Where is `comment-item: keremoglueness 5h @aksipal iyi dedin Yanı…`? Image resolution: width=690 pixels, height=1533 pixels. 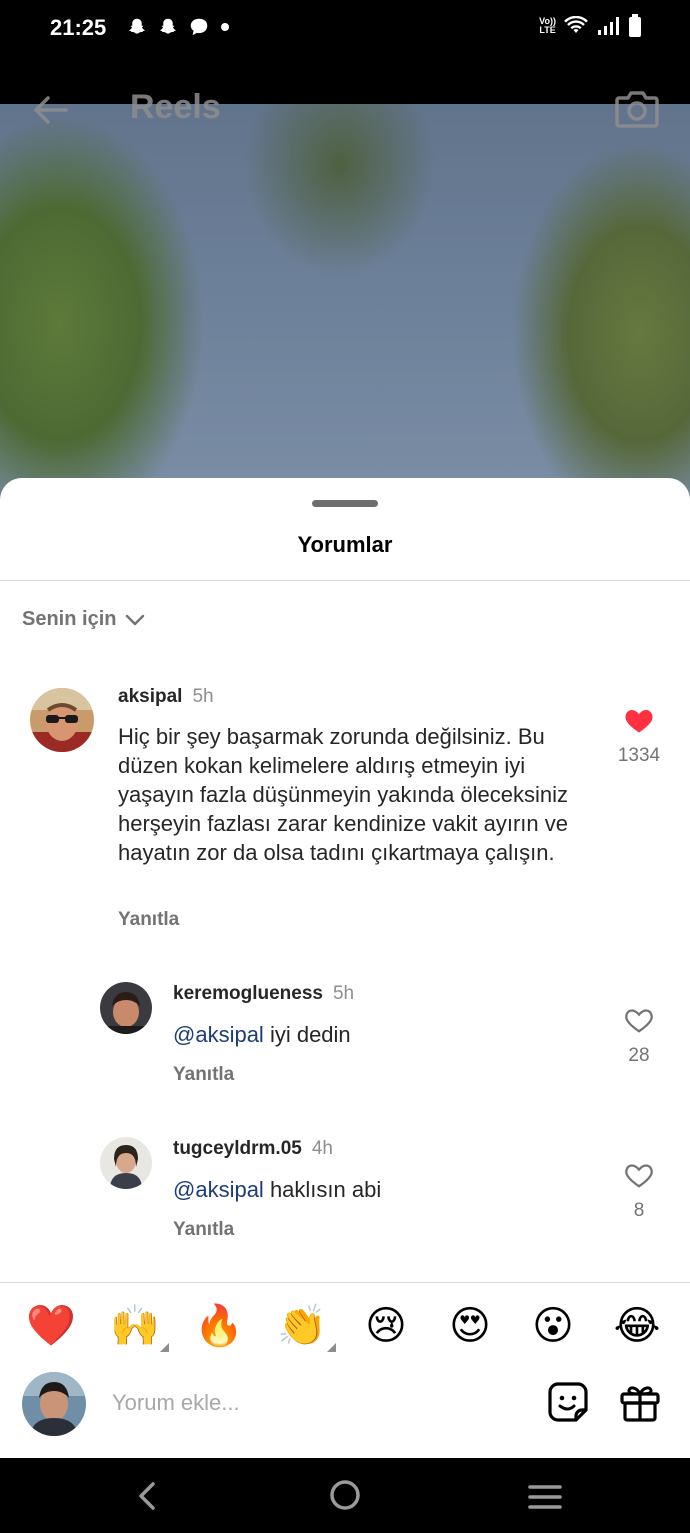 comment-item: keremoglueness 5h @aksipal iyi dedin Yanı… is located at coordinates (345, 1038).